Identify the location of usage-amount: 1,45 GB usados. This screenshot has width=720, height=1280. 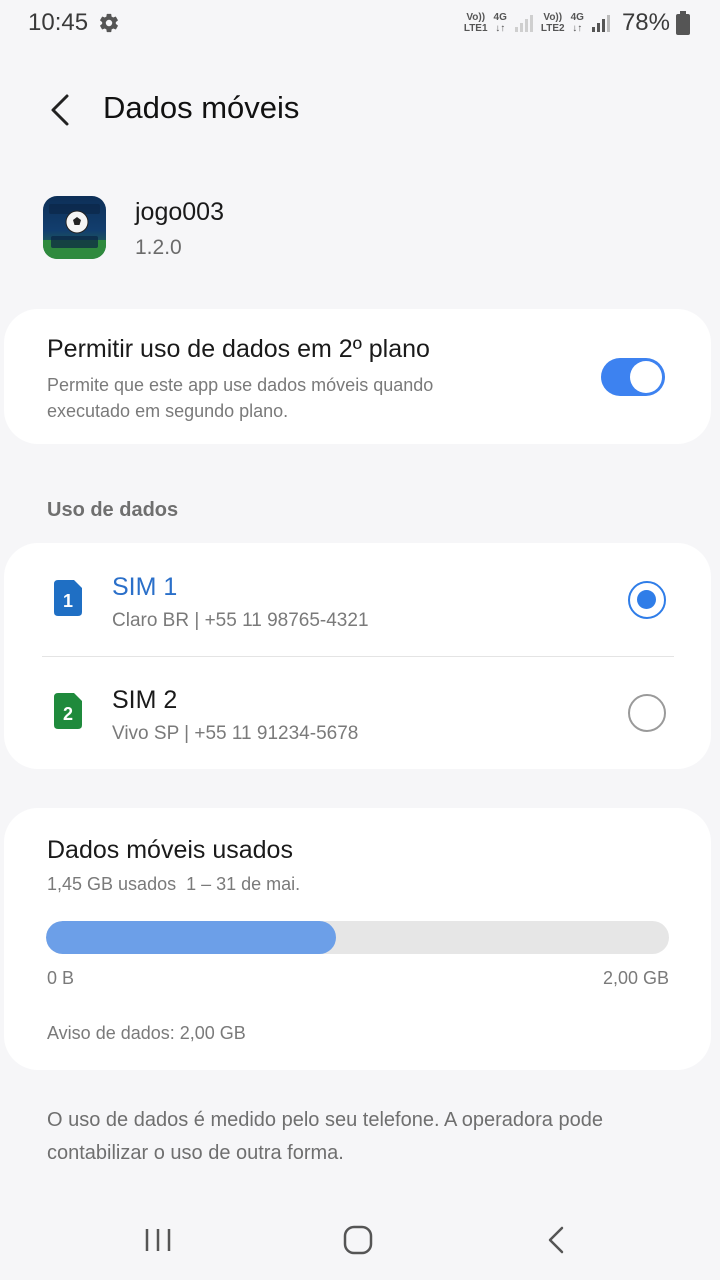
(112, 884).